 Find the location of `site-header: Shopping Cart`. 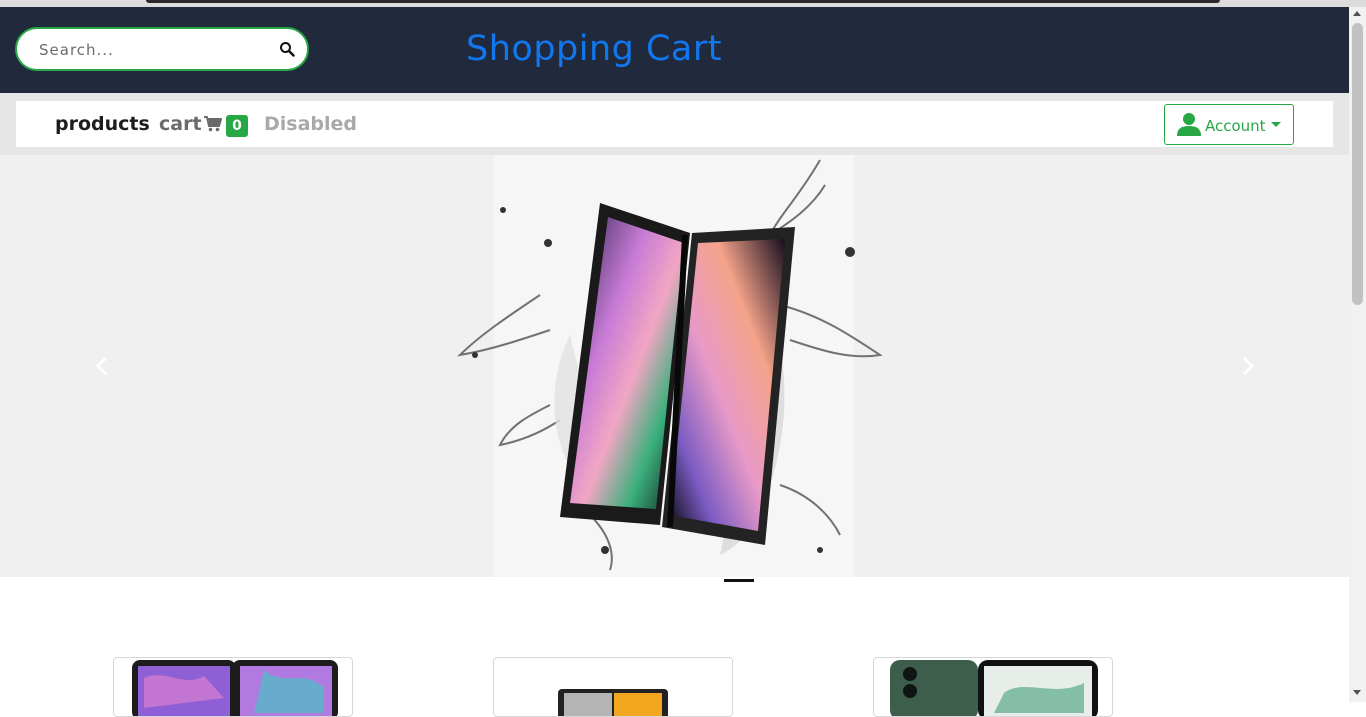

site-header: Shopping Cart is located at coordinates (674, 50).